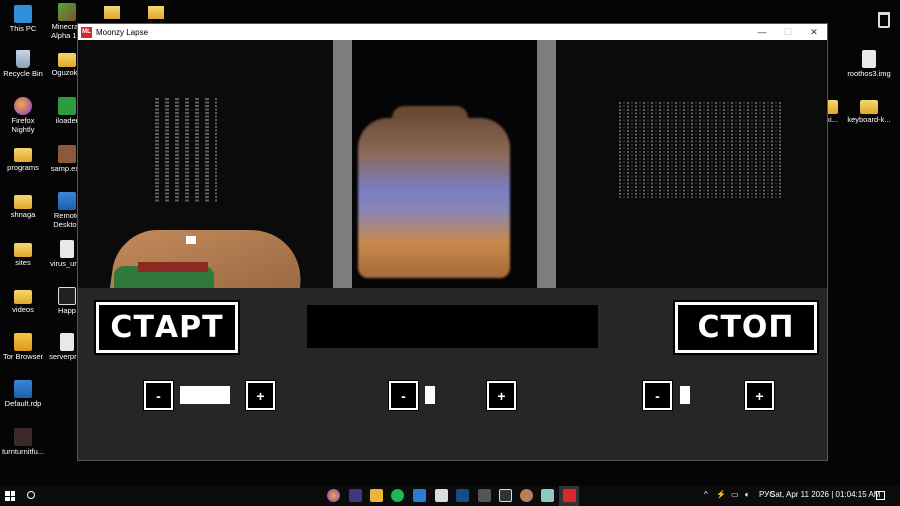  What do you see at coordinates (746, 327) in the screenshot?
I see `stop-button: СТОП` at bounding box center [746, 327].